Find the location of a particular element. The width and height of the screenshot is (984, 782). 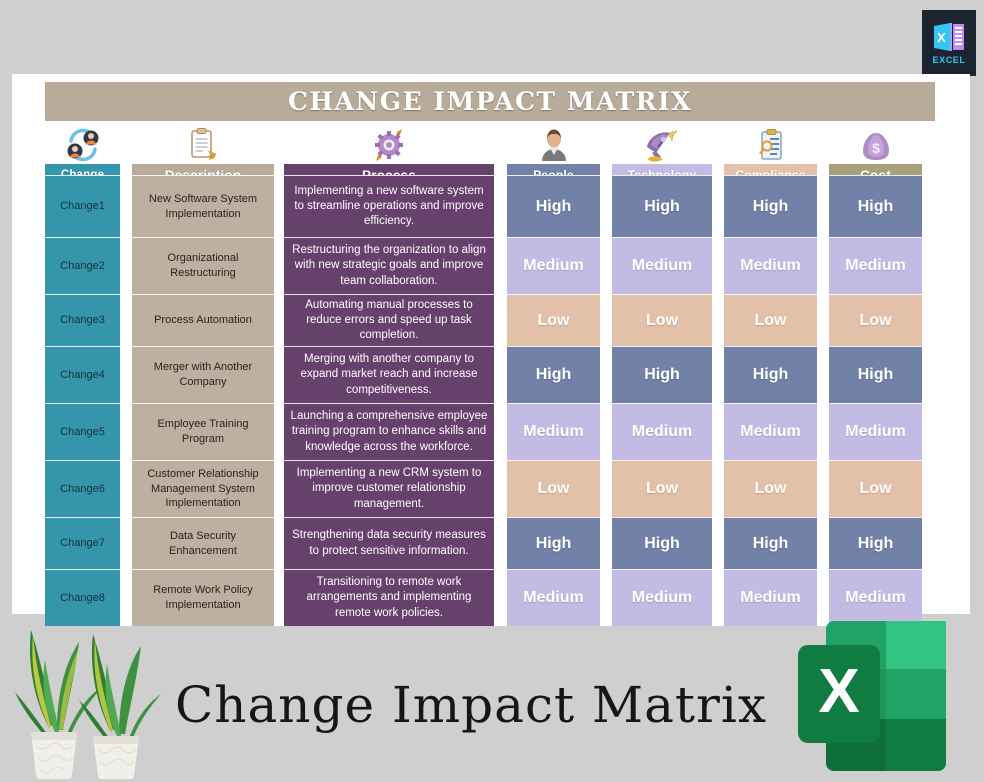

money-bag-icon: $ is located at coordinates (875, 146).